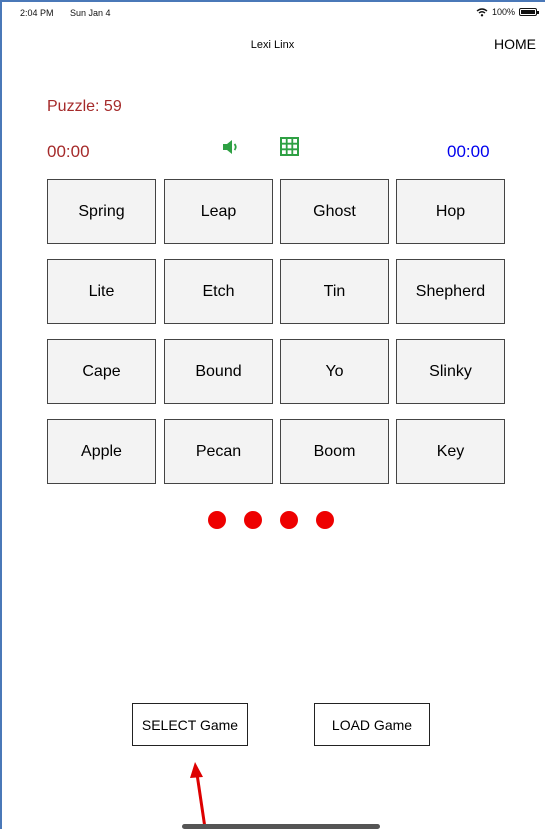 Image resolution: width=545 pixels, height=829 pixels. Describe the element at coordinates (218, 291) in the screenshot. I see `word-tile: Etch` at that location.